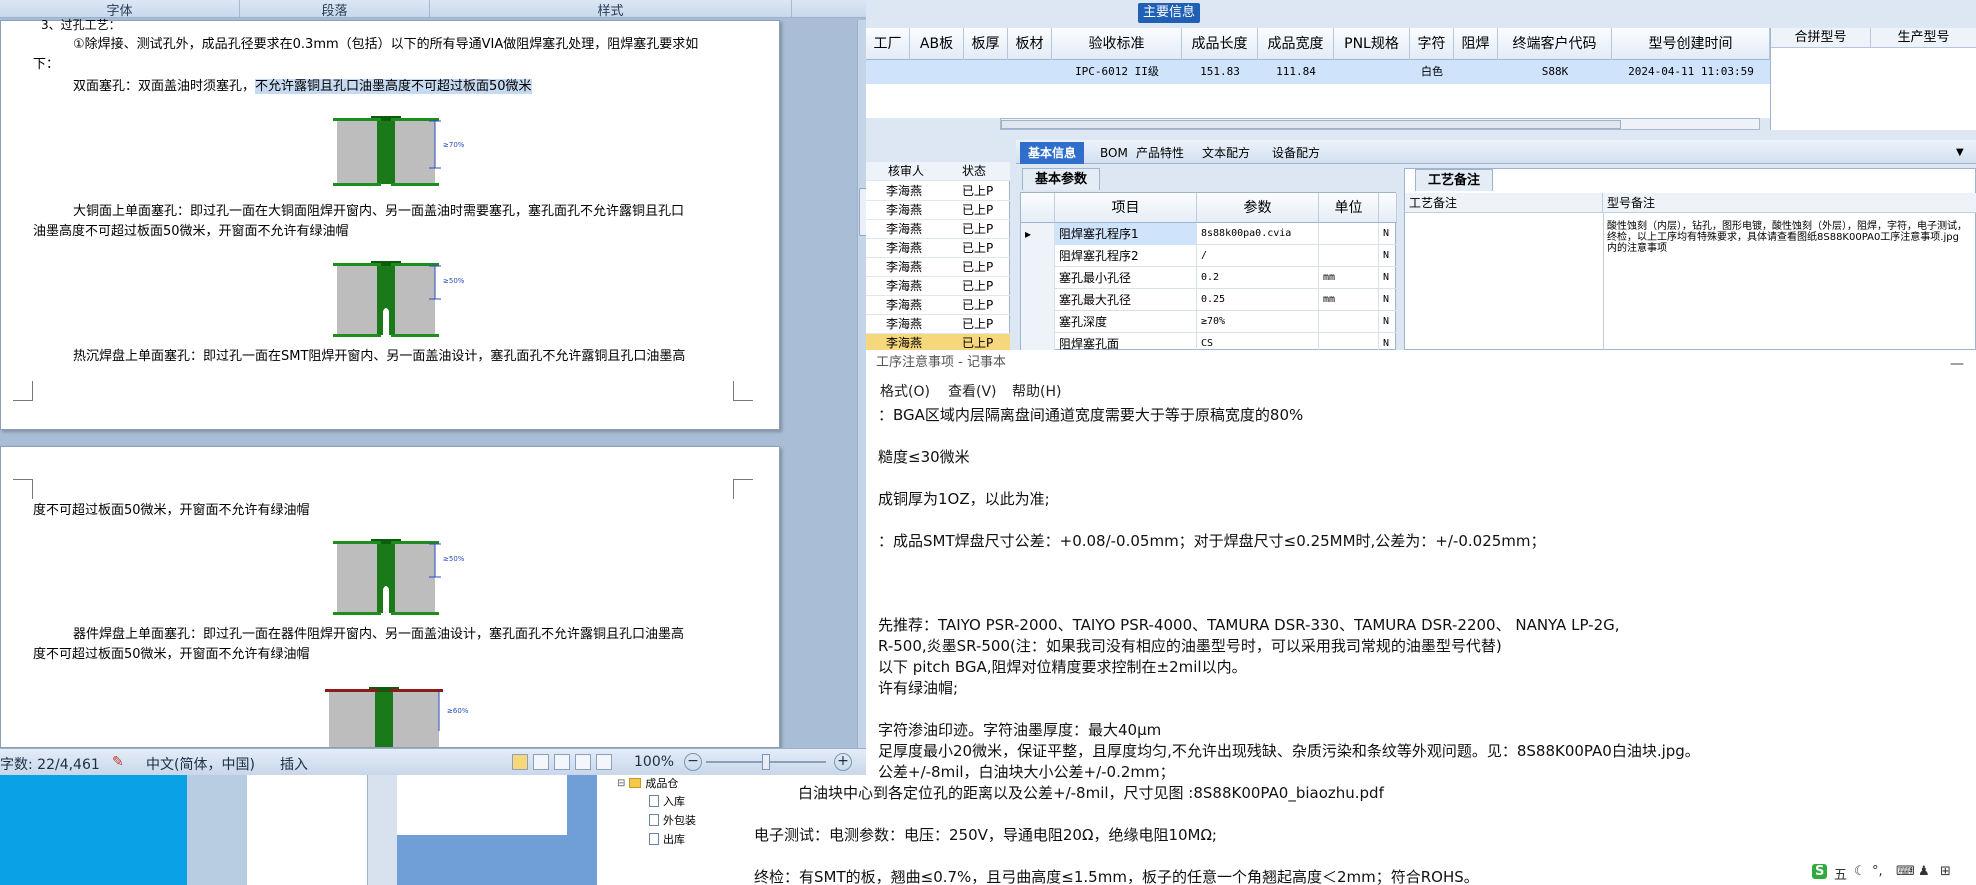  I want to click on grid-empty-area, so click(1318, 101).